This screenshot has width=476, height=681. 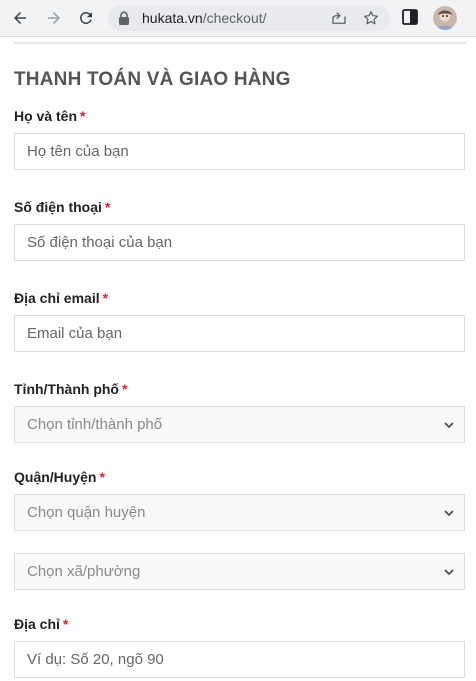 What do you see at coordinates (58, 207) in the screenshot?
I see `phone-label-text: Số điện thoại` at bounding box center [58, 207].